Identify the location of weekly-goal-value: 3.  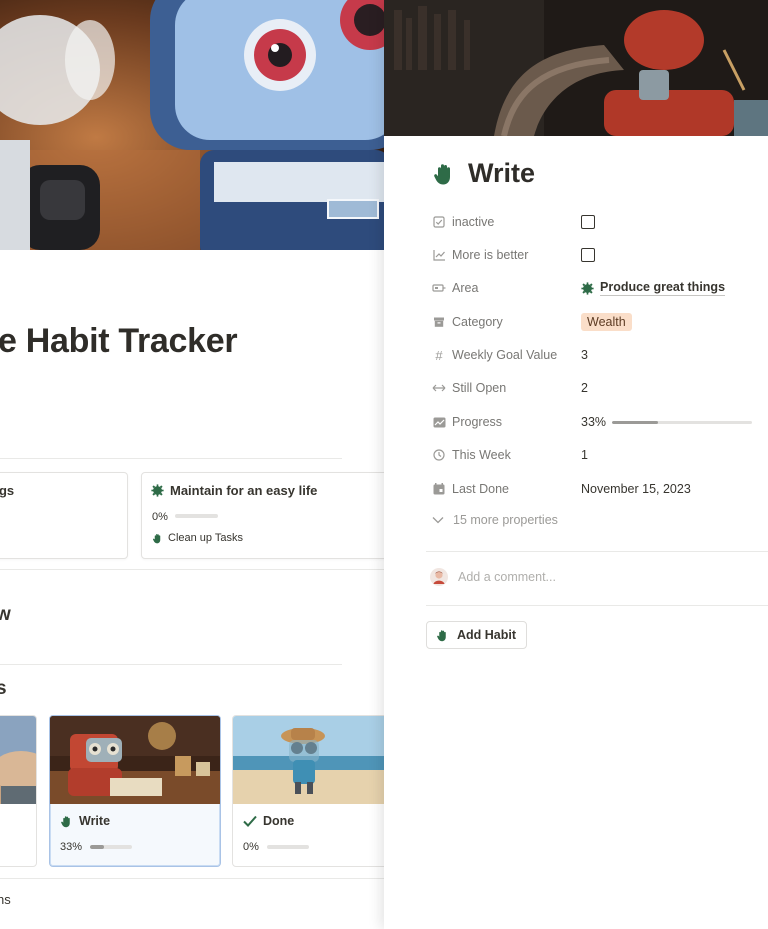
(584, 355).